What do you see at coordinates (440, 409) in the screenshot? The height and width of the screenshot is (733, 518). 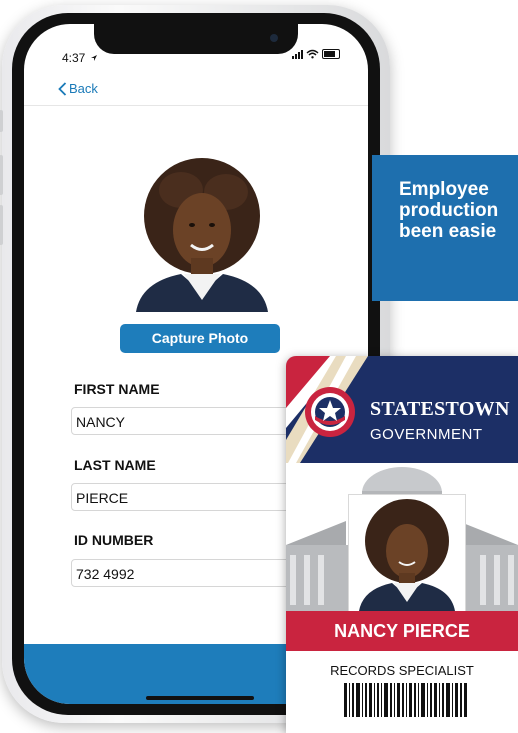 I see `card-org-name: STATESTOWN` at bounding box center [440, 409].